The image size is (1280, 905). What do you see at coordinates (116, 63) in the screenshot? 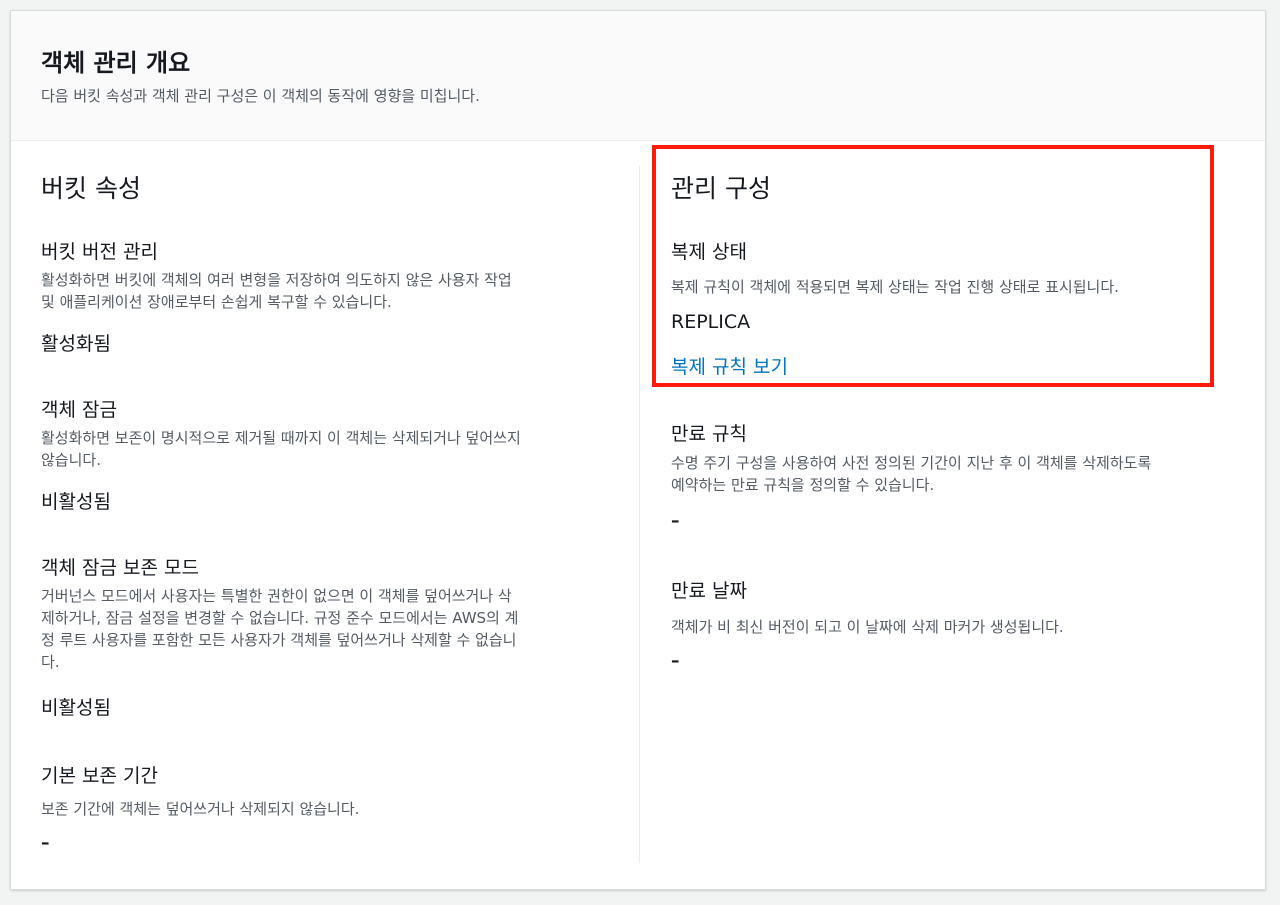
I see `panel-title: 객체 관리 개요` at bounding box center [116, 63].